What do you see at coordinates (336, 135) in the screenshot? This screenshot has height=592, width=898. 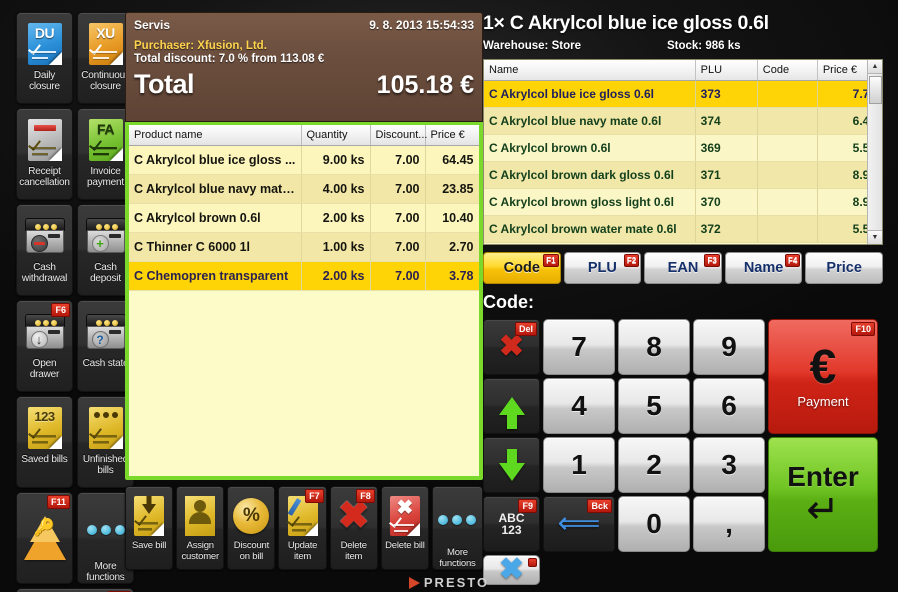 I see `column-header-quantity: Quantity` at bounding box center [336, 135].